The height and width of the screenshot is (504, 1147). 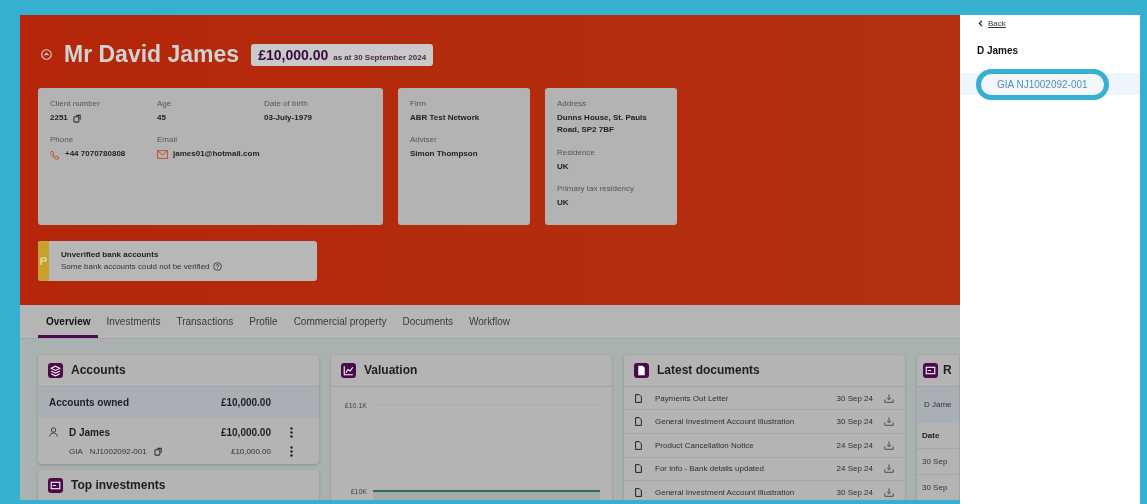 I want to click on field-value: 45, so click(x=161, y=118).